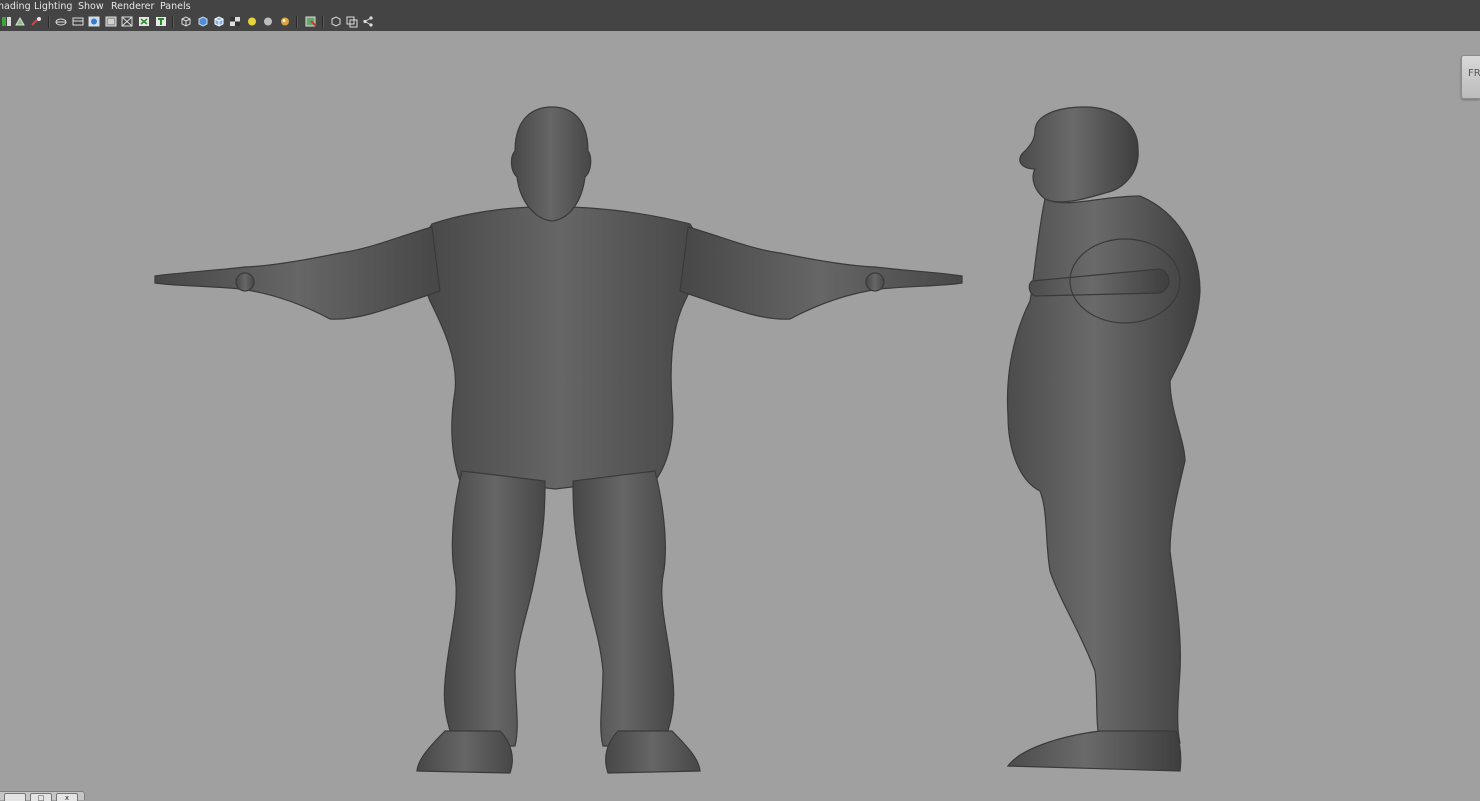 The image size is (1480, 801). What do you see at coordinates (623, 608) in the screenshot?
I see `front-right-leg` at bounding box center [623, 608].